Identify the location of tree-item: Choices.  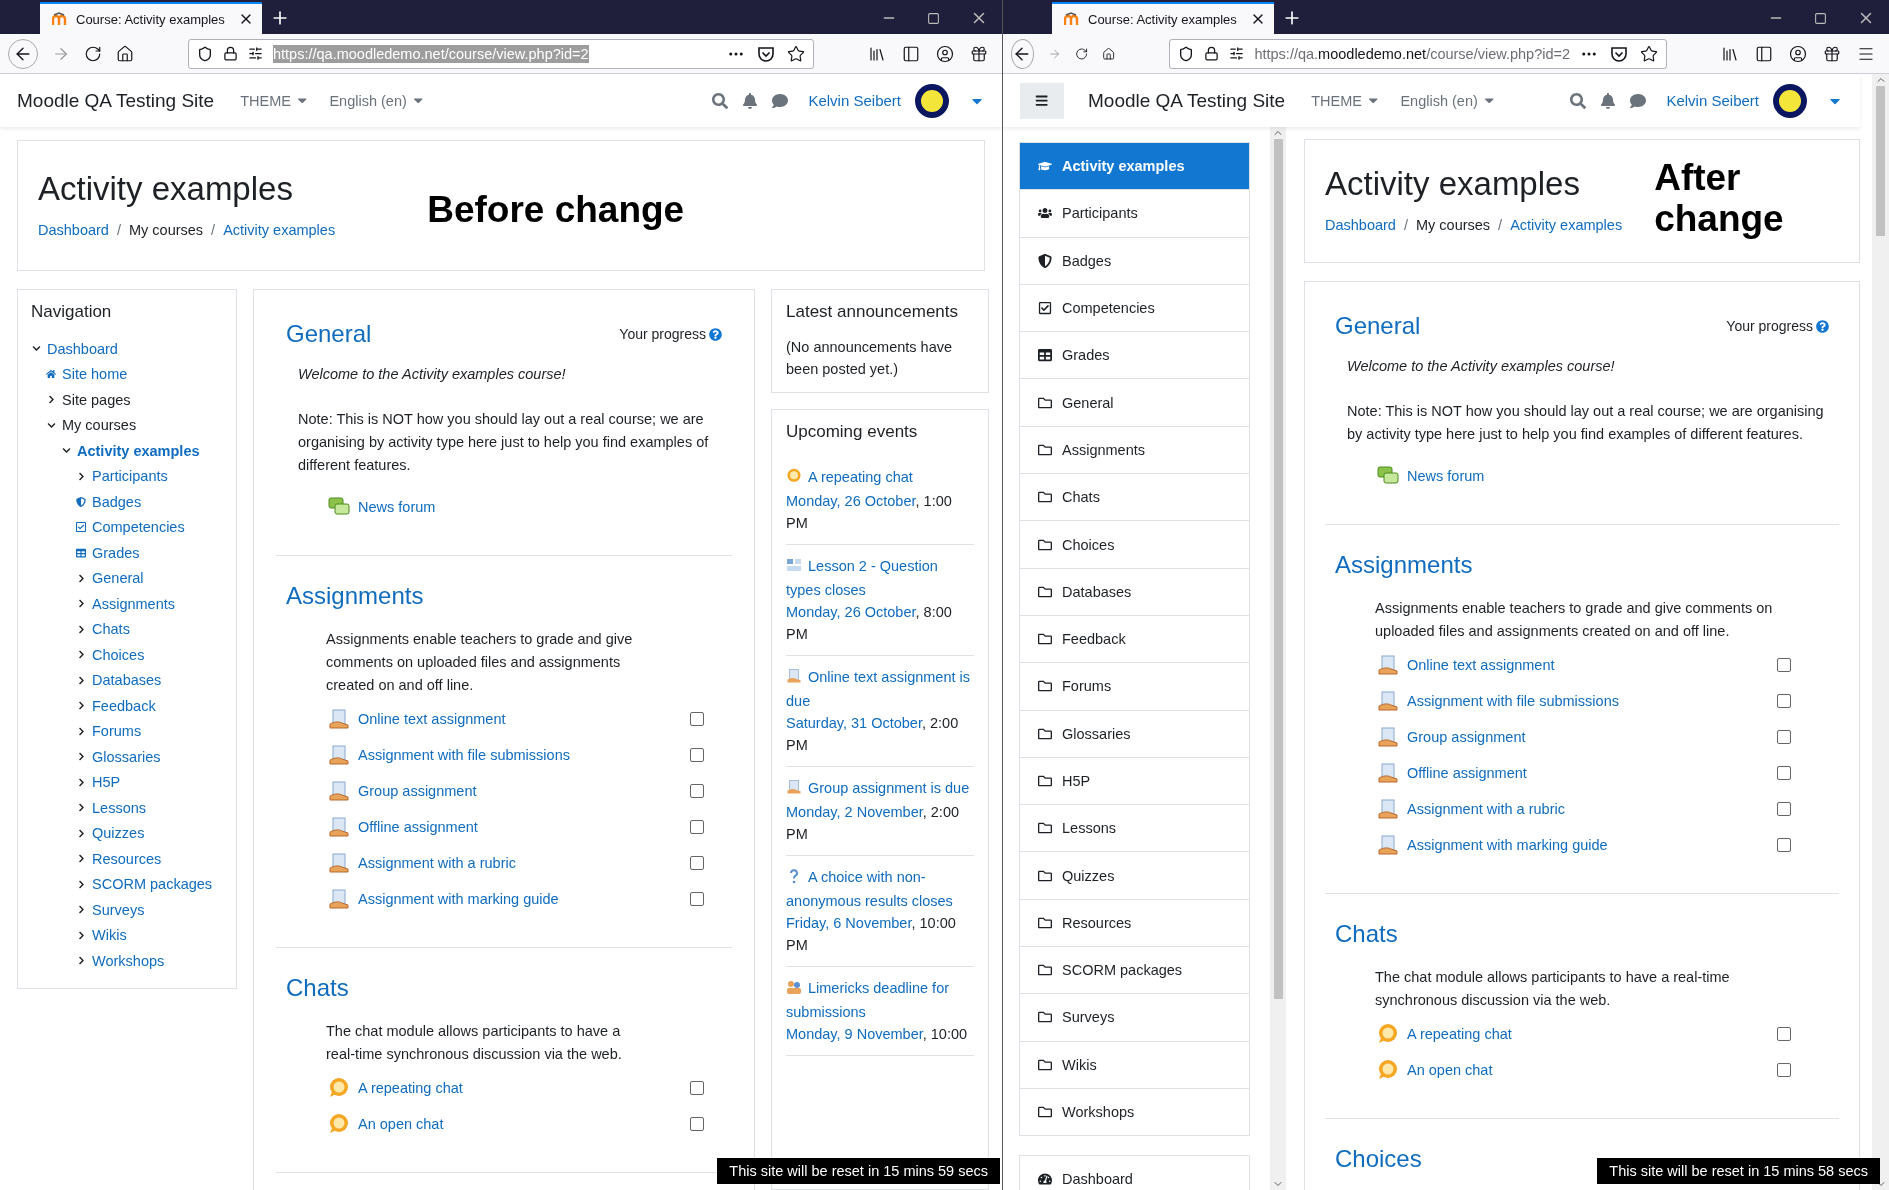
(118, 654).